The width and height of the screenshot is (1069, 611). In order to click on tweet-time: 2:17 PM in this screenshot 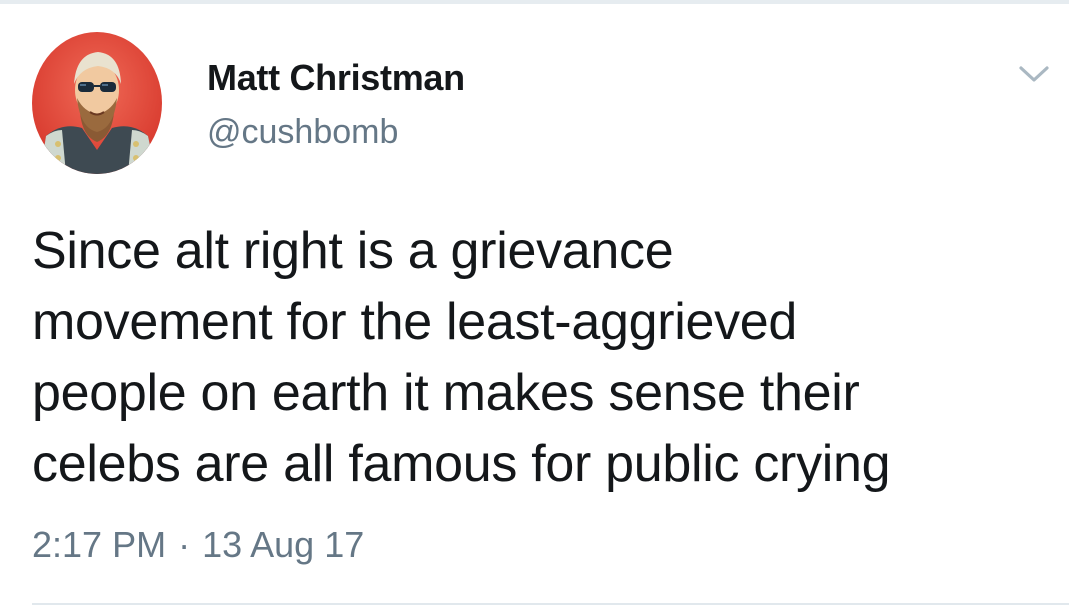, I will do `click(99, 544)`.